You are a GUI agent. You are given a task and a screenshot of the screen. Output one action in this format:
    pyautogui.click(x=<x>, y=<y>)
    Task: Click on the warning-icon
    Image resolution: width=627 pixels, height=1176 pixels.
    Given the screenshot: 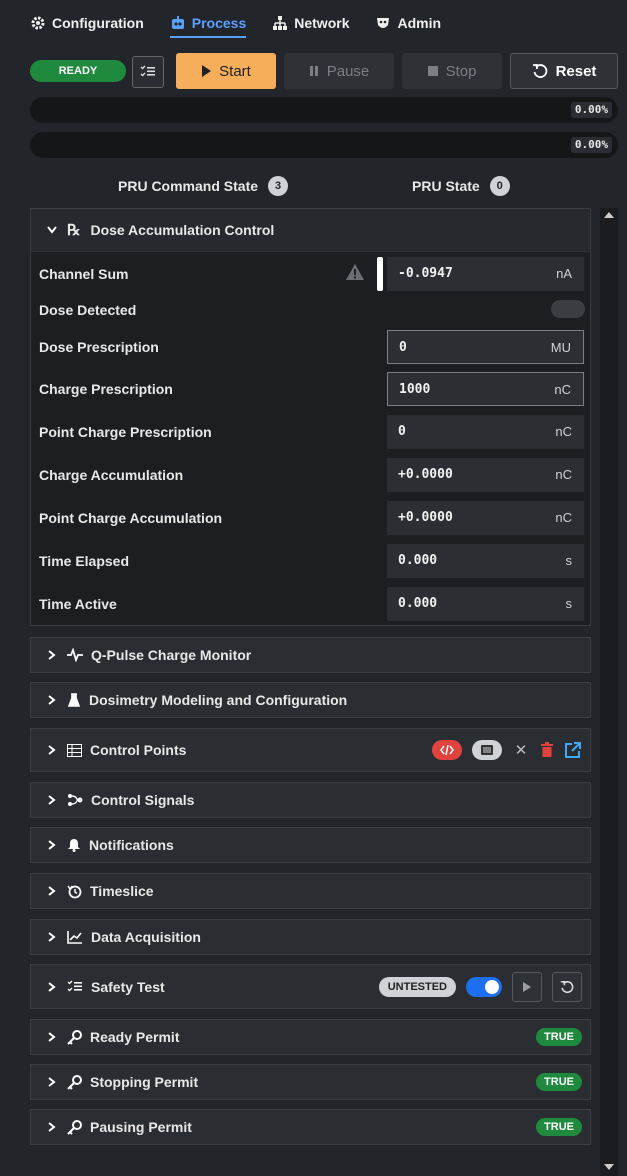 What is the action you would take?
    pyautogui.click(x=355, y=272)
    